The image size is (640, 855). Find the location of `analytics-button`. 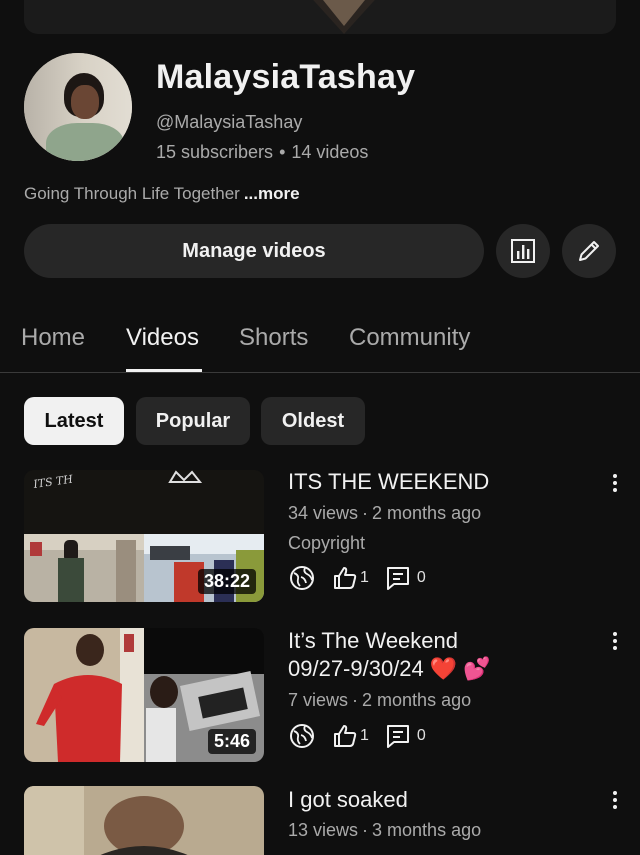

analytics-button is located at coordinates (523, 251).